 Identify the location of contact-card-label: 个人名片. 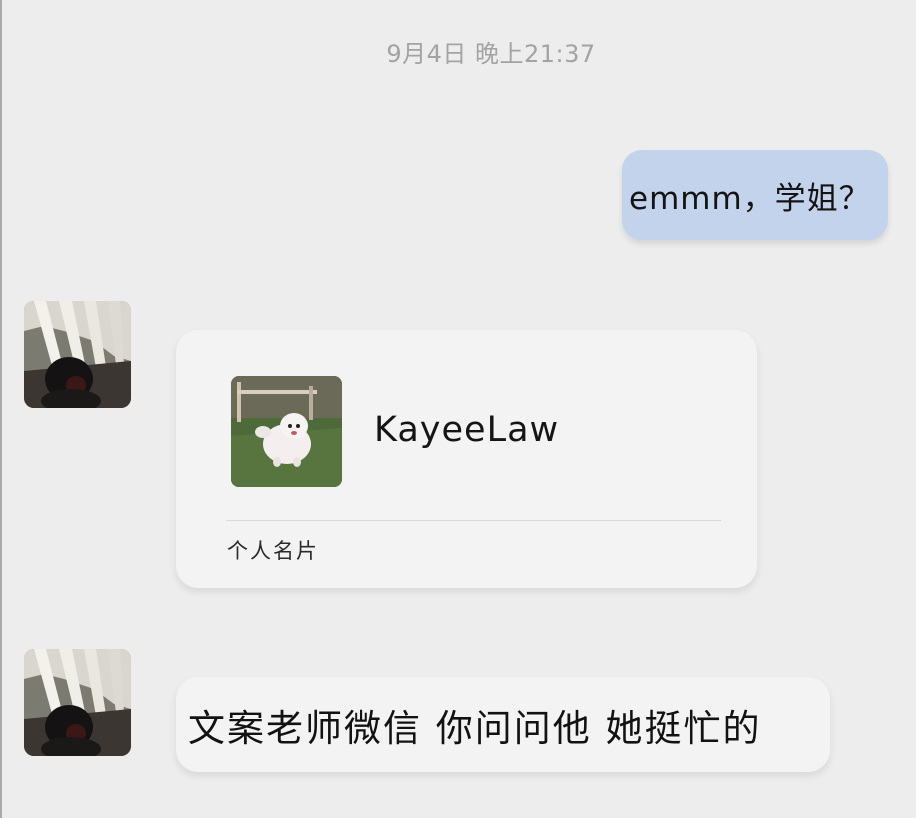
(273, 551).